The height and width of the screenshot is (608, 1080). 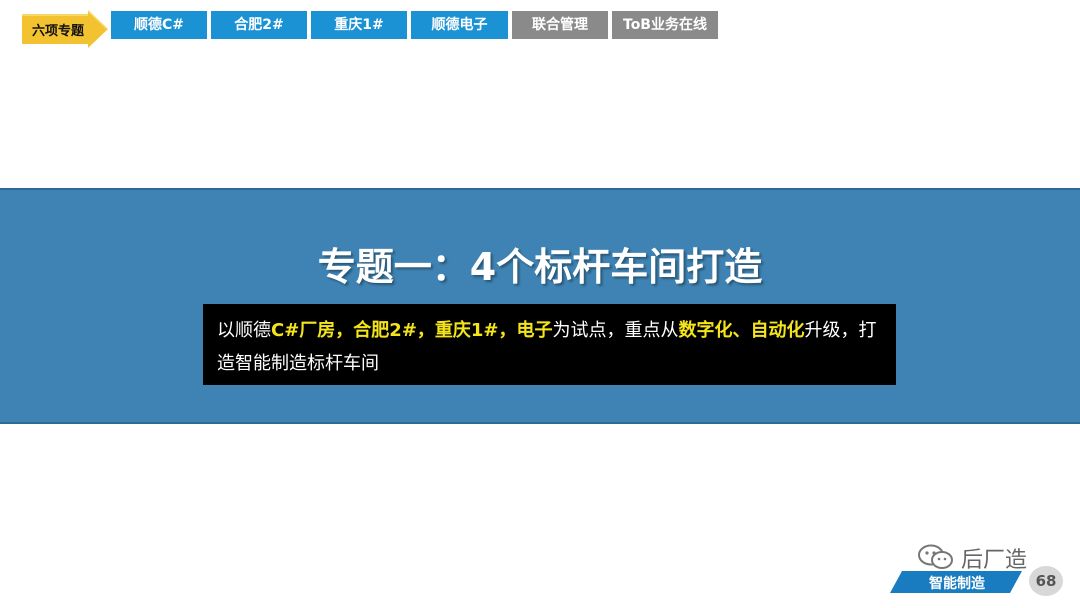 I want to click on description-text-1: 以顺德, so click(x=244, y=330).